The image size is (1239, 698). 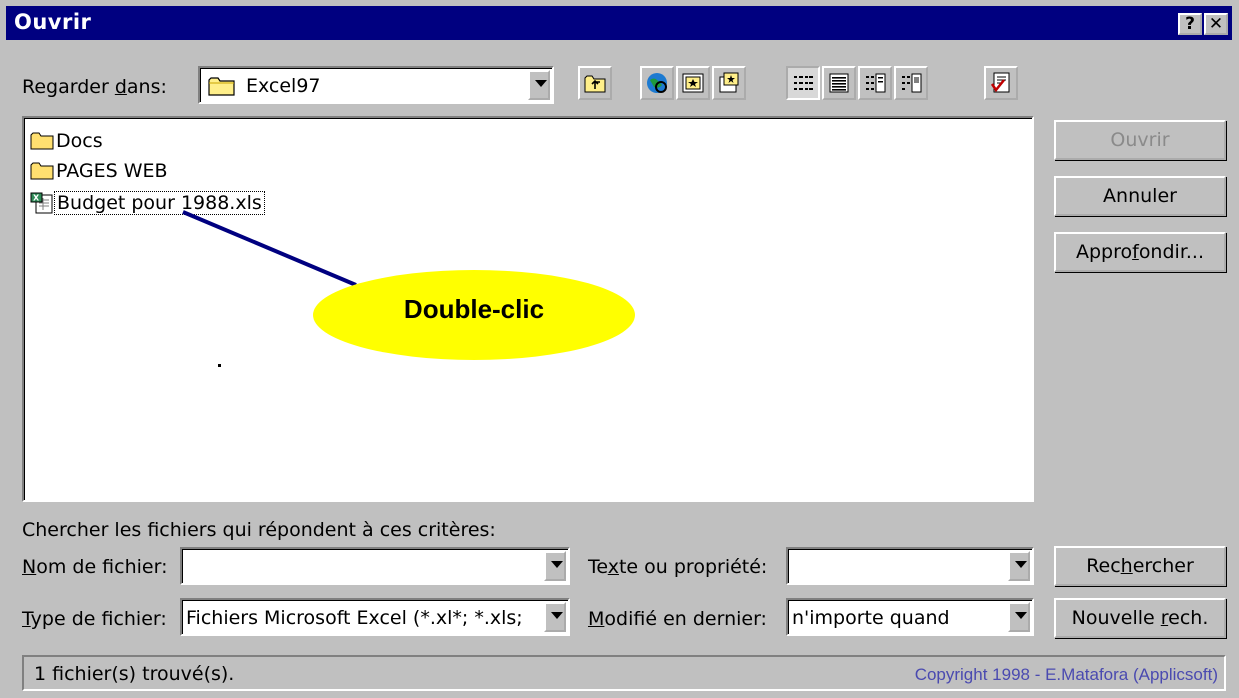 I want to click on filename-label: Nom de fichier:, so click(x=95, y=567).